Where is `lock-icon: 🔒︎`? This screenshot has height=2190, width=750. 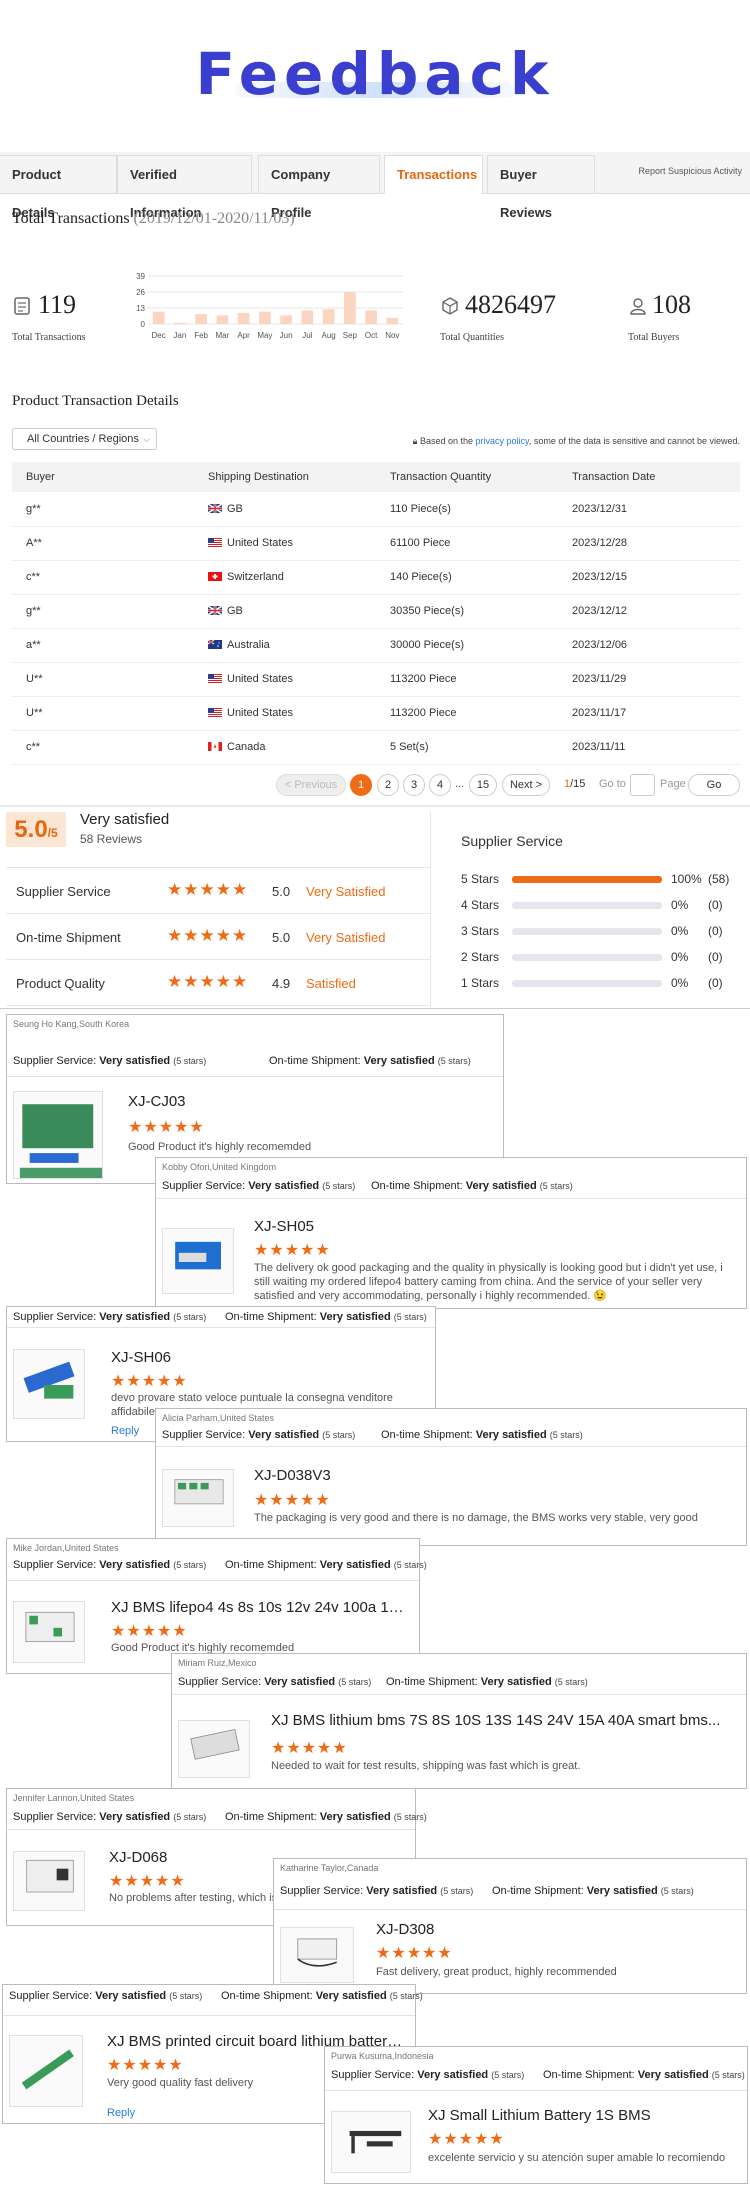 lock-icon: 🔒︎ is located at coordinates (415, 441).